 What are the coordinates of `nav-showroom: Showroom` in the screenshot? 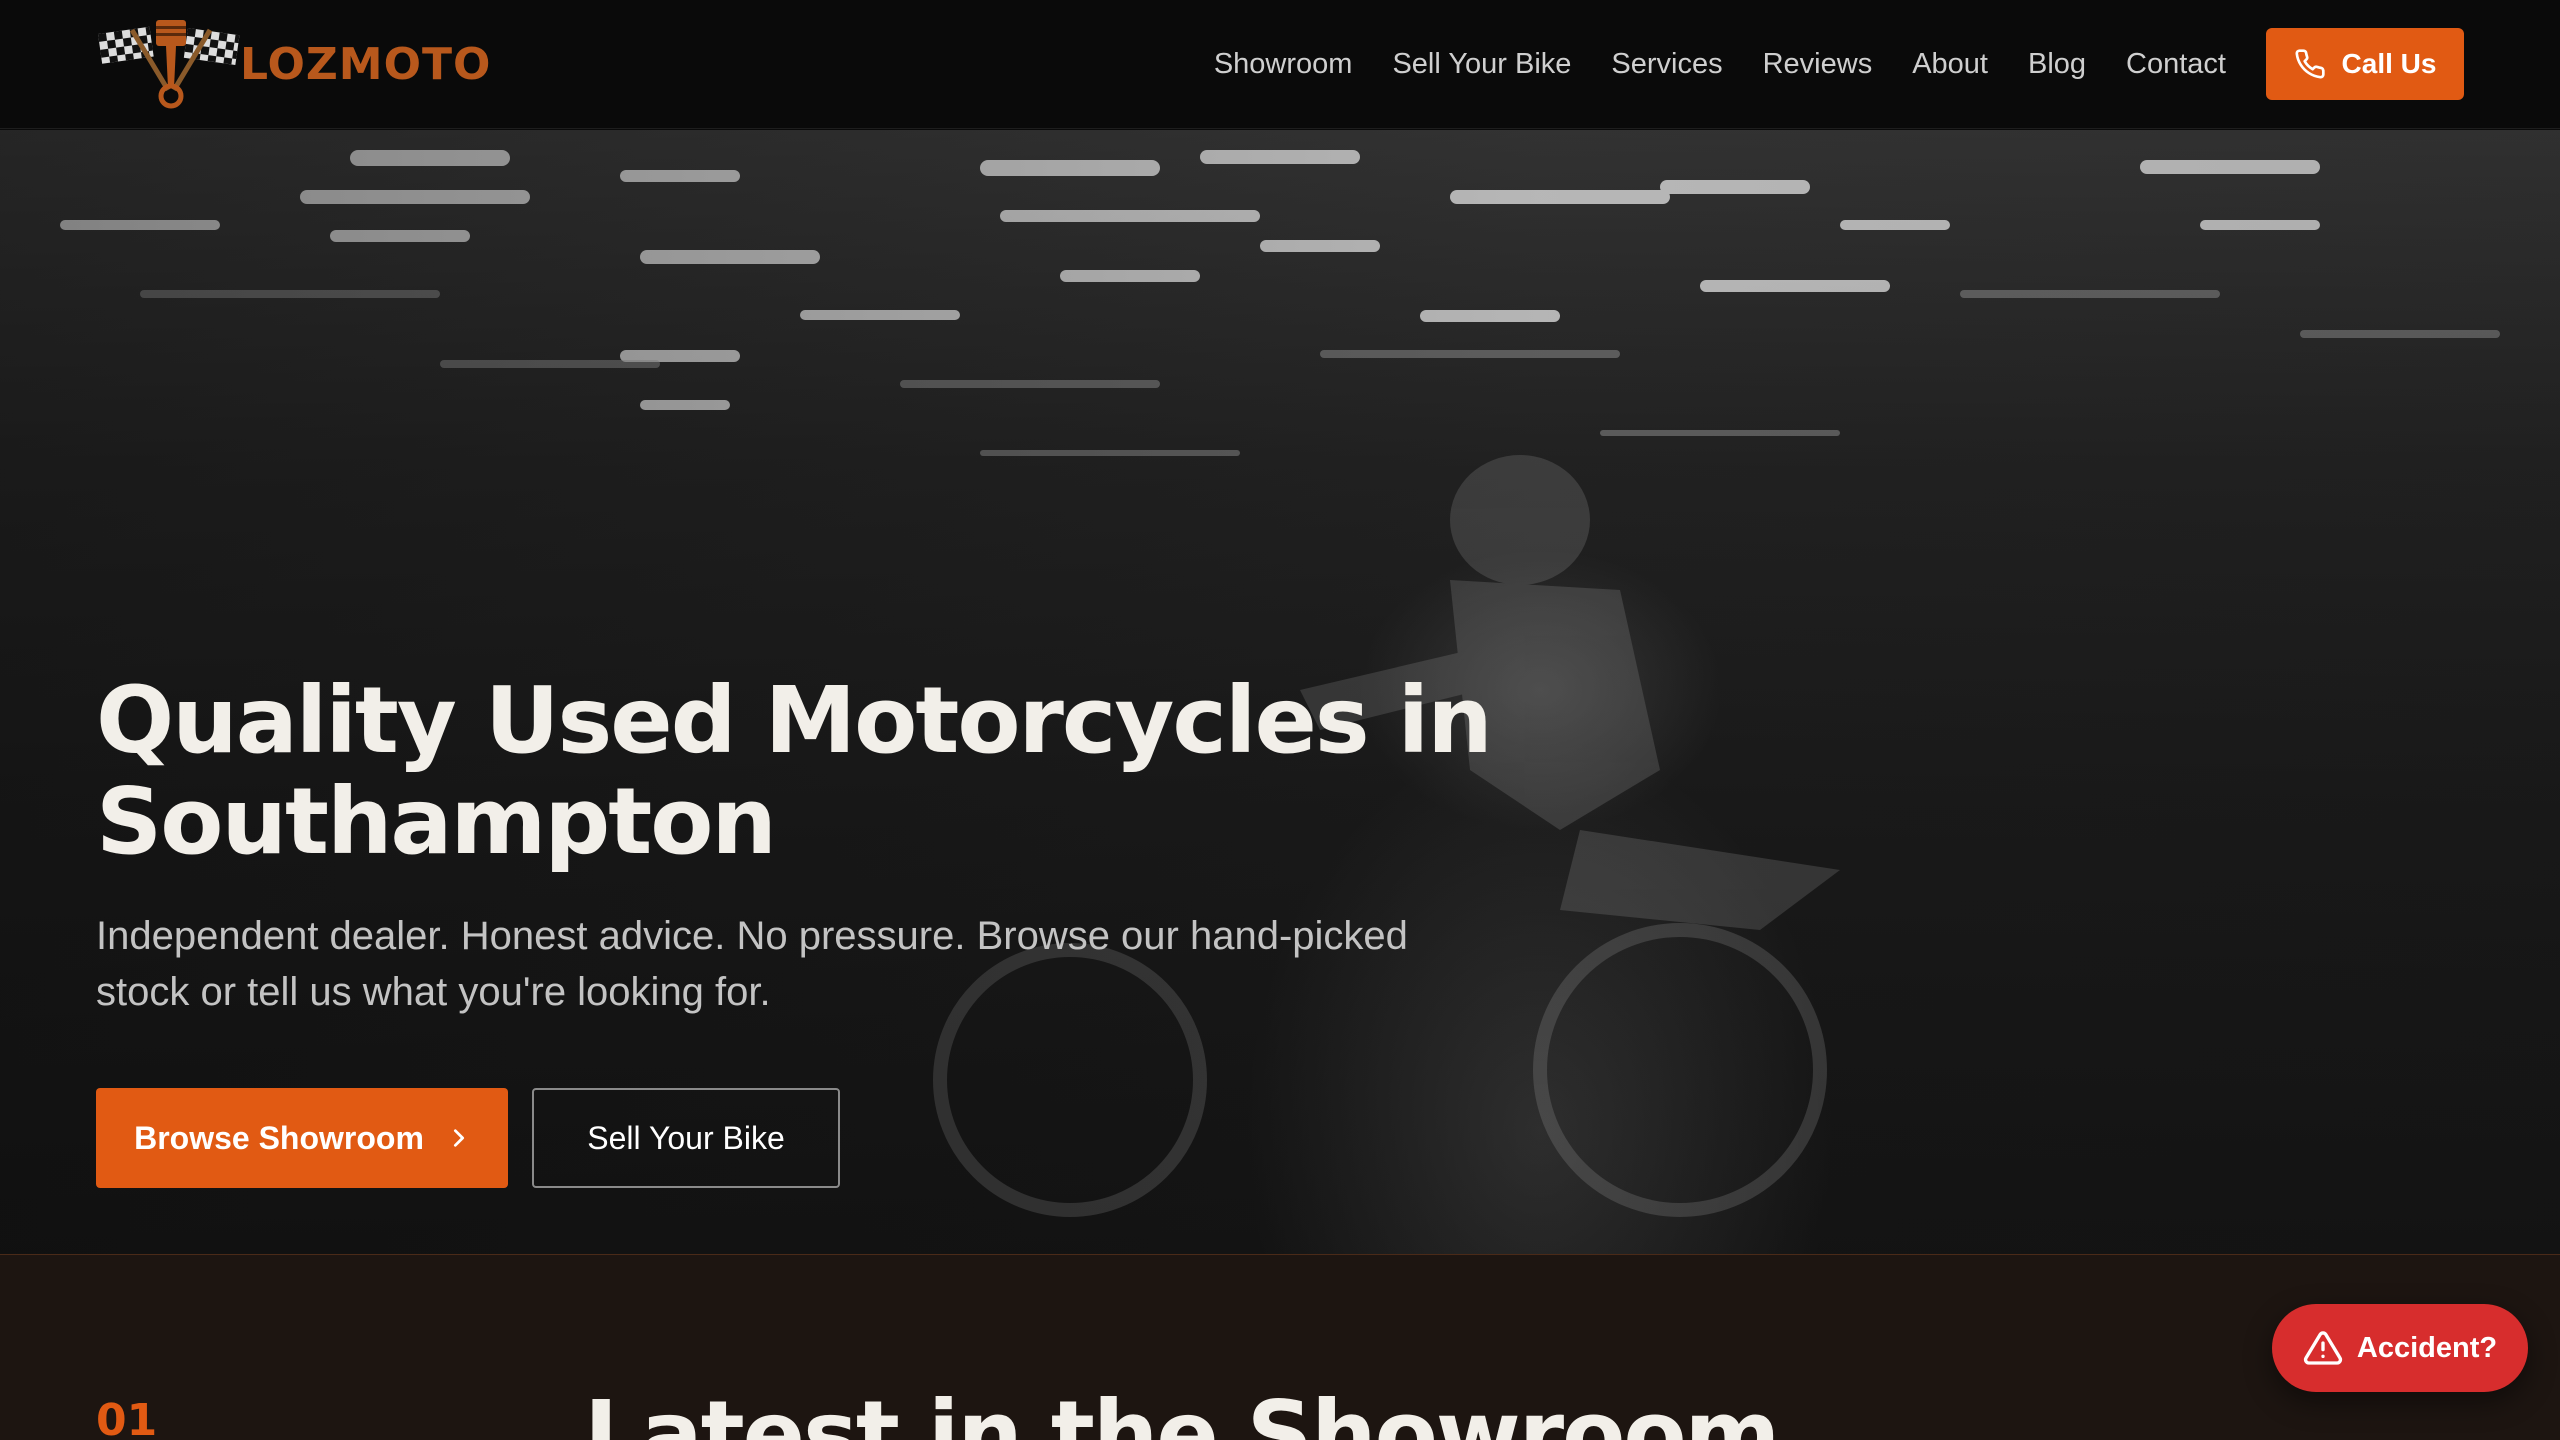 It's located at (1283, 64).